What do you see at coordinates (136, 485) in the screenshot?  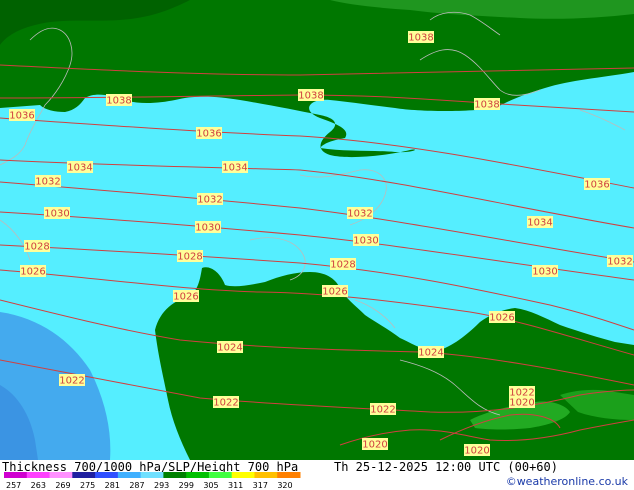 I see `color-scale-tick-label: 287` at bounding box center [136, 485].